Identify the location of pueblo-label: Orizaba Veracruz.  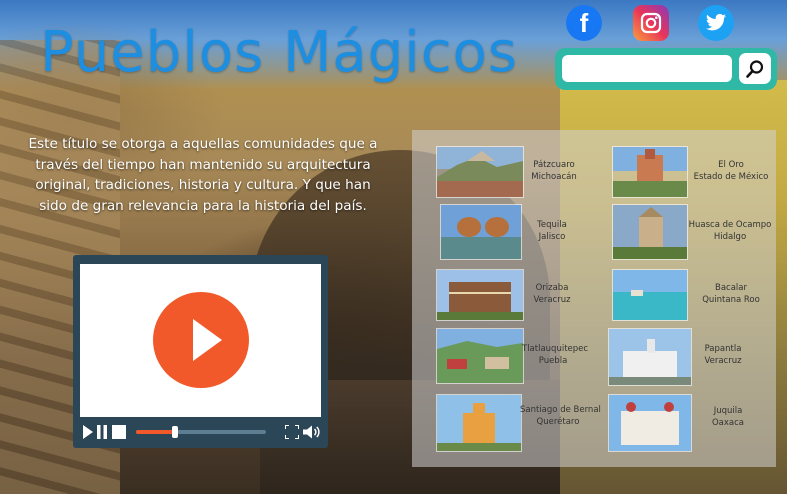
(552, 294).